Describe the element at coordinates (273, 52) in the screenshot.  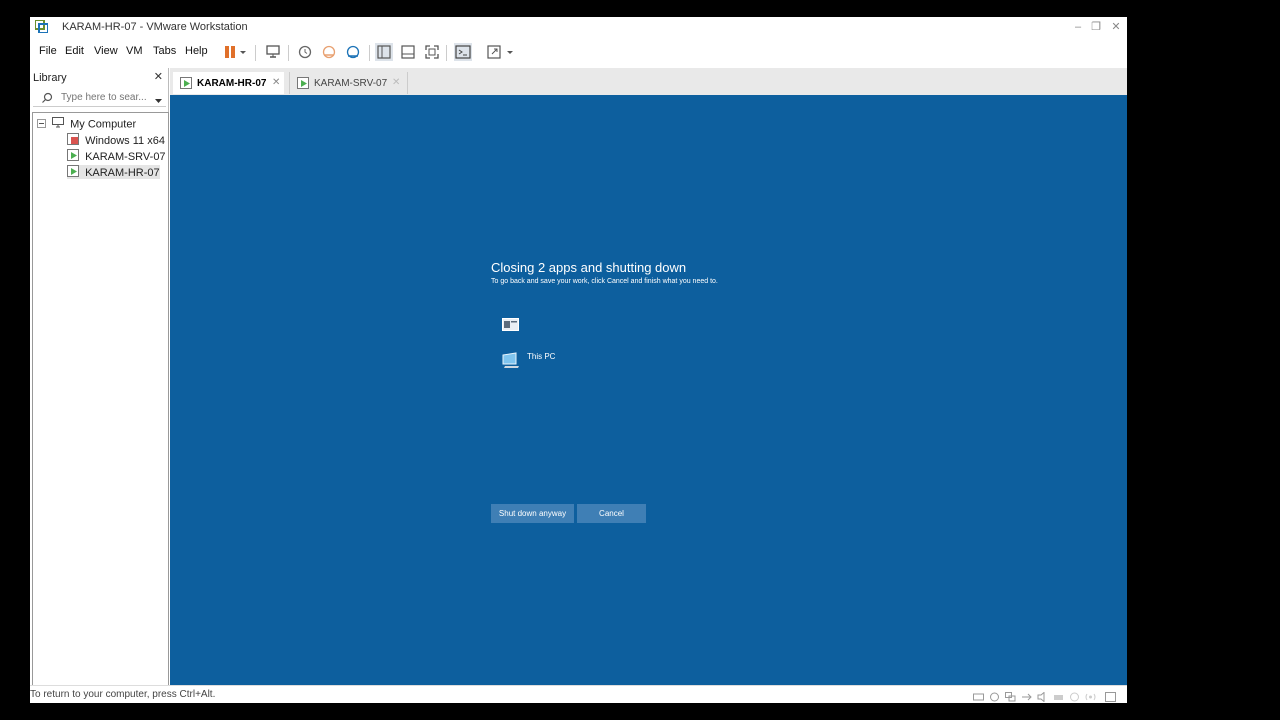
I see `send-ctrl-alt-del-icon` at that location.